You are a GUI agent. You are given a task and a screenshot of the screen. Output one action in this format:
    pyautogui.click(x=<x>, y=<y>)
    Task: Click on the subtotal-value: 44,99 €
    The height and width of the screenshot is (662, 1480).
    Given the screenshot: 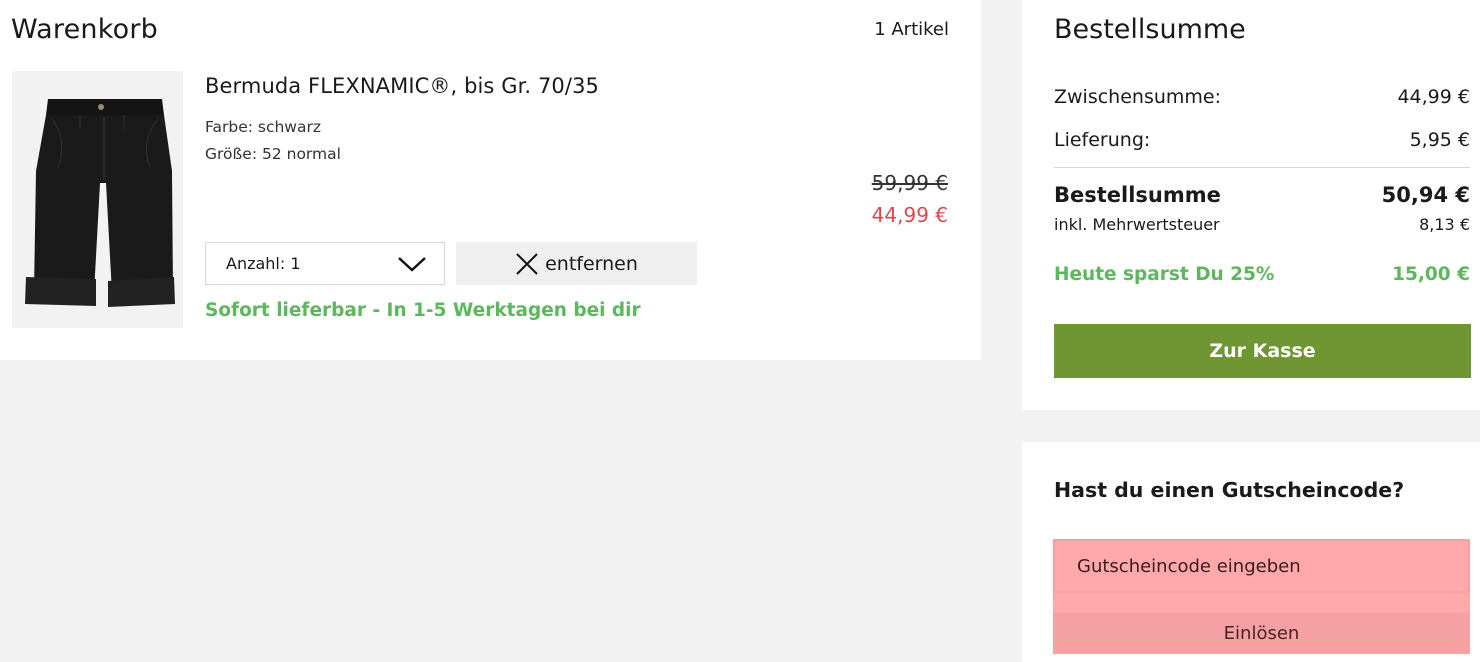 What is the action you would take?
    pyautogui.click(x=1433, y=97)
    